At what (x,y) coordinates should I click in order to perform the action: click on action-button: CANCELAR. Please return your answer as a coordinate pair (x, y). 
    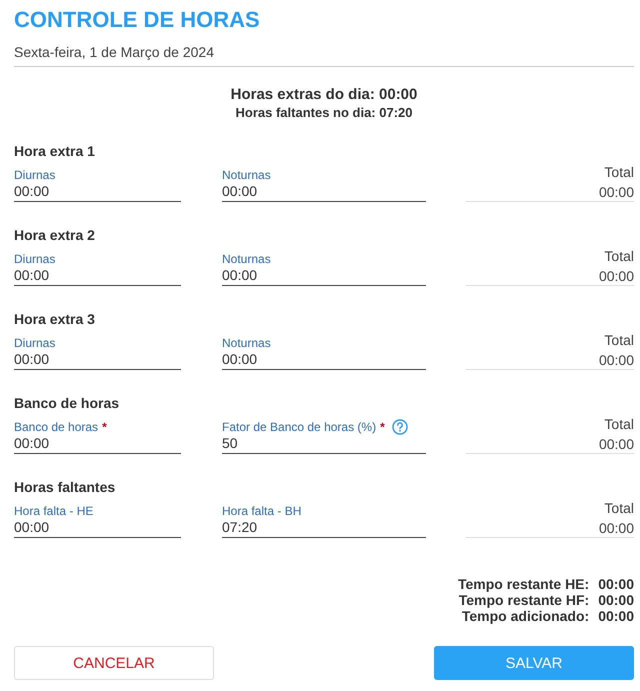
    Looking at the image, I should click on (114, 663).